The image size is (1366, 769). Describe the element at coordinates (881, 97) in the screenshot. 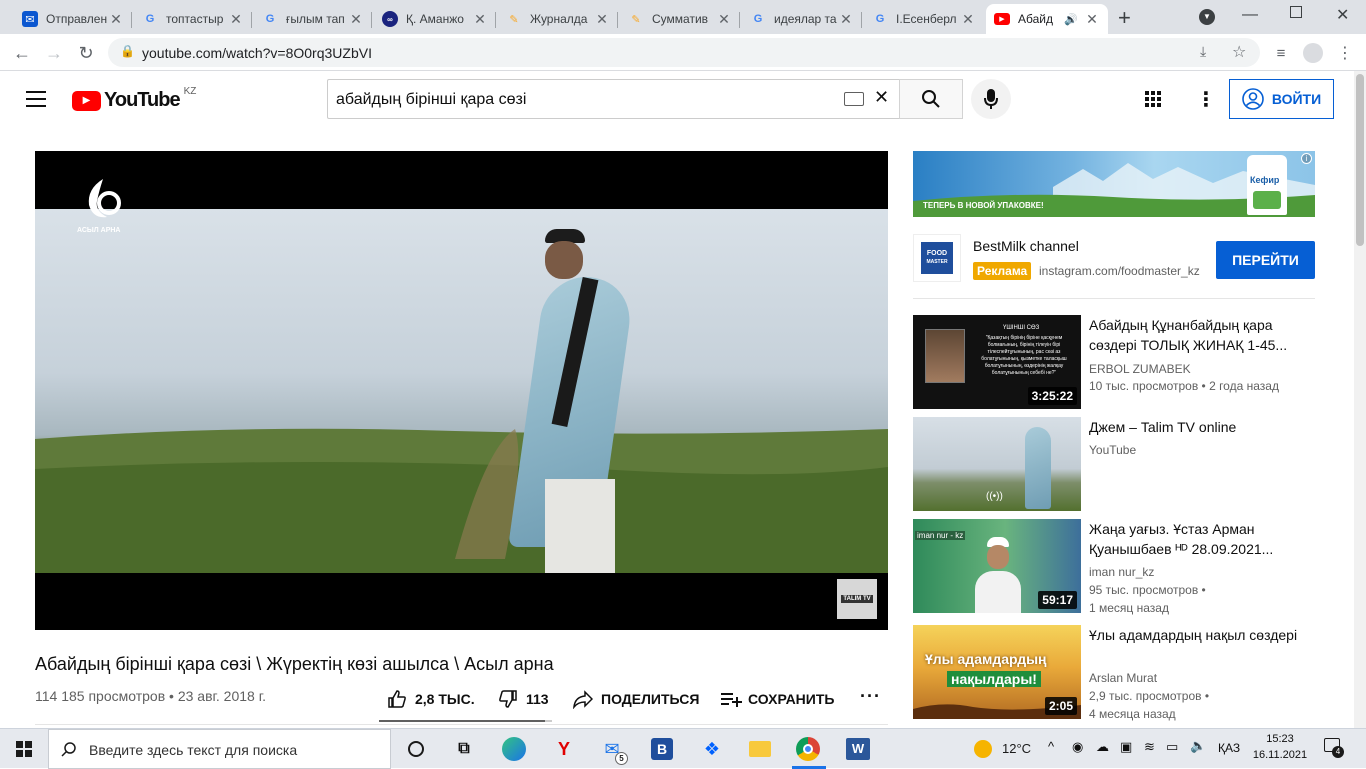

I see `clear-search-icon: ✕` at that location.